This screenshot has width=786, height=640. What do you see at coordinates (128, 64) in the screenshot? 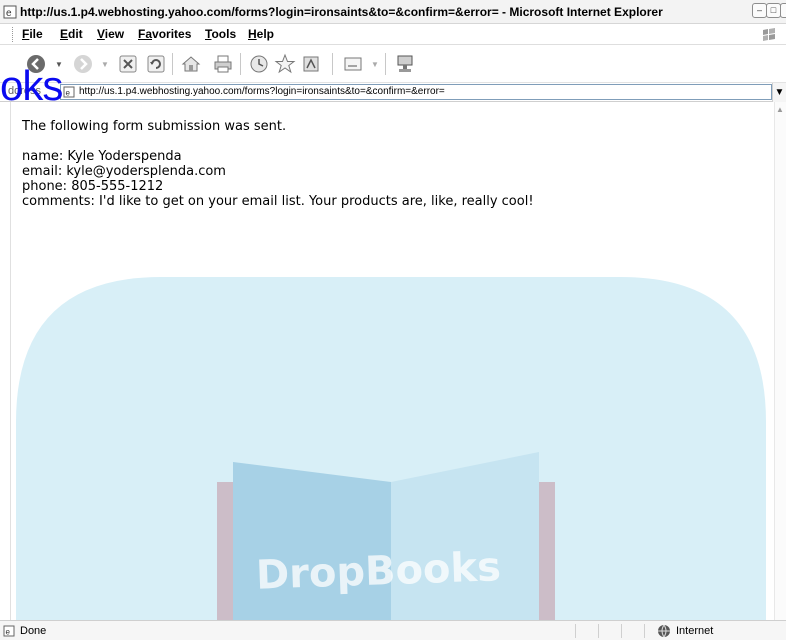
I see `stop-icon` at bounding box center [128, 64].